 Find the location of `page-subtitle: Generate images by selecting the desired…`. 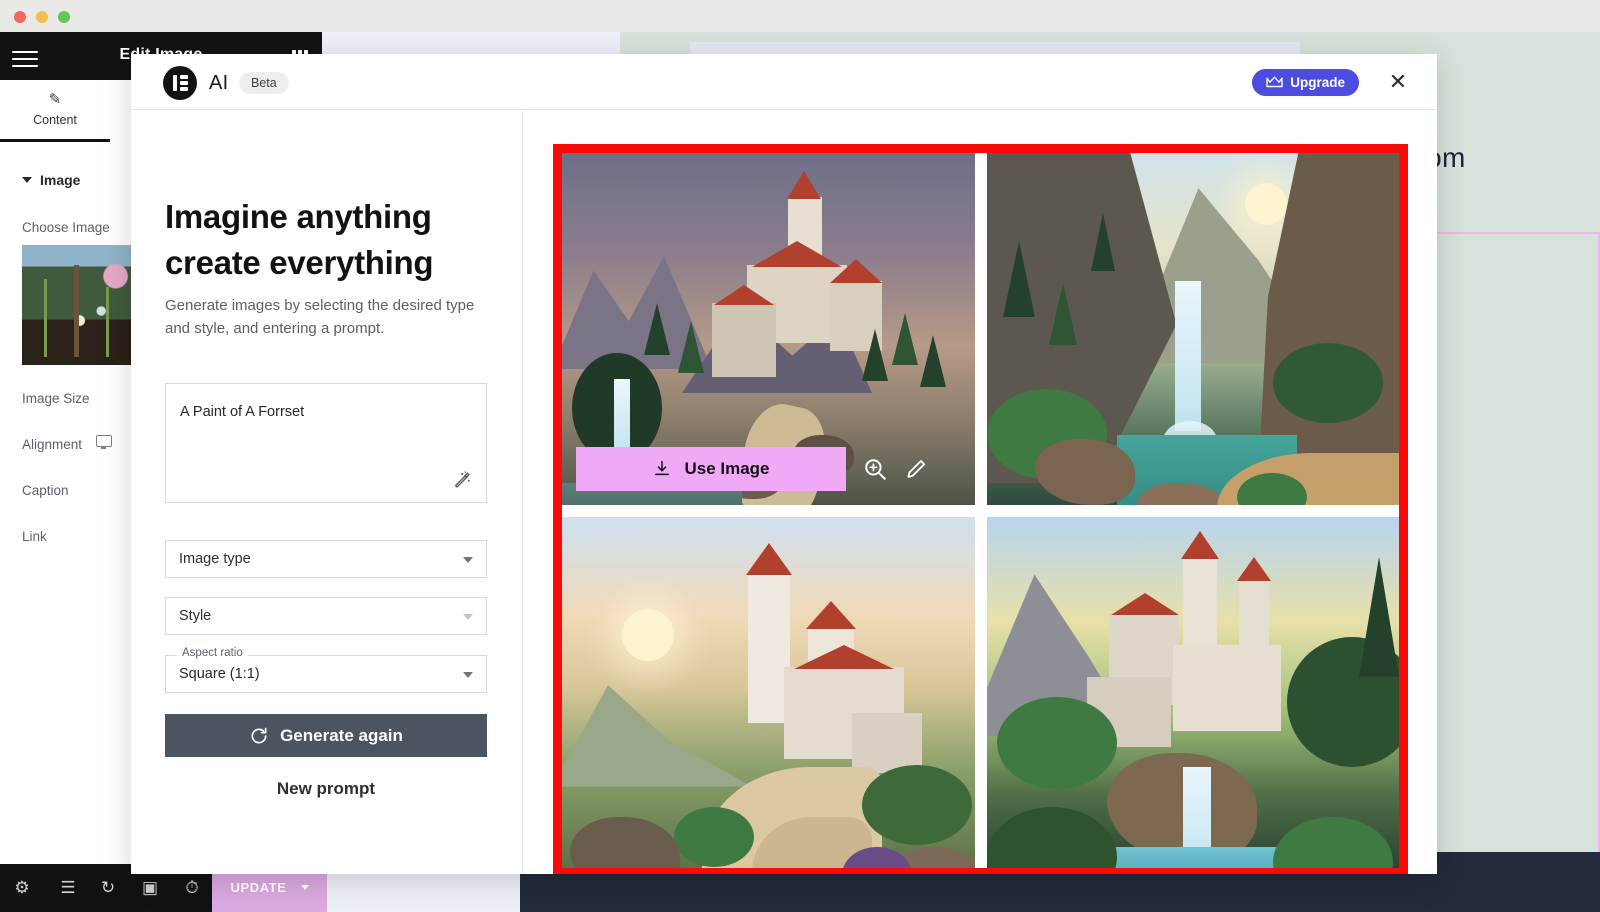

page-subtitle: Generate images by selecting the desired… is located at coordinates (320, 317).